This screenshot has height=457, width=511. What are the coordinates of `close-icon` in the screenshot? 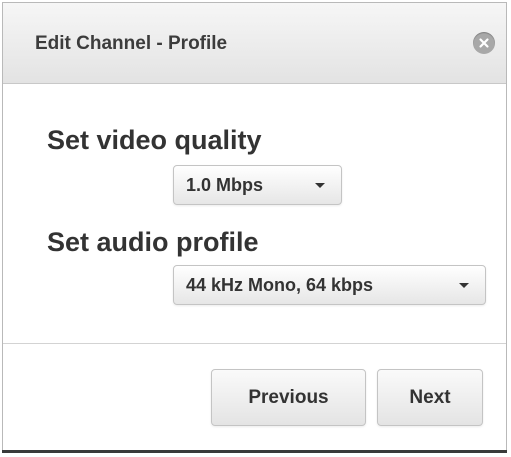 It's located at (484, 43).